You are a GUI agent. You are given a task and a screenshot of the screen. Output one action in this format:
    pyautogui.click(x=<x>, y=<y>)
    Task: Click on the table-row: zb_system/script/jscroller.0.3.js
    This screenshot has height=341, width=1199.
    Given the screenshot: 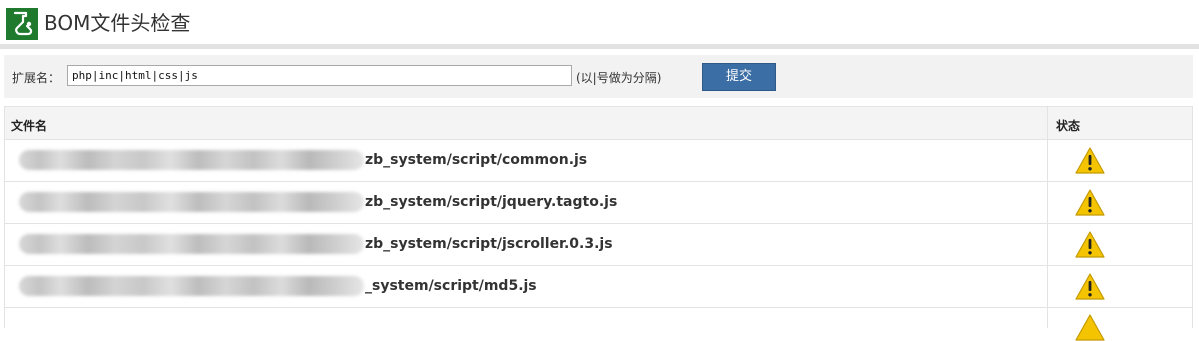 What is the action you would take?
    pyautogui.click(x=598, y=245)
    